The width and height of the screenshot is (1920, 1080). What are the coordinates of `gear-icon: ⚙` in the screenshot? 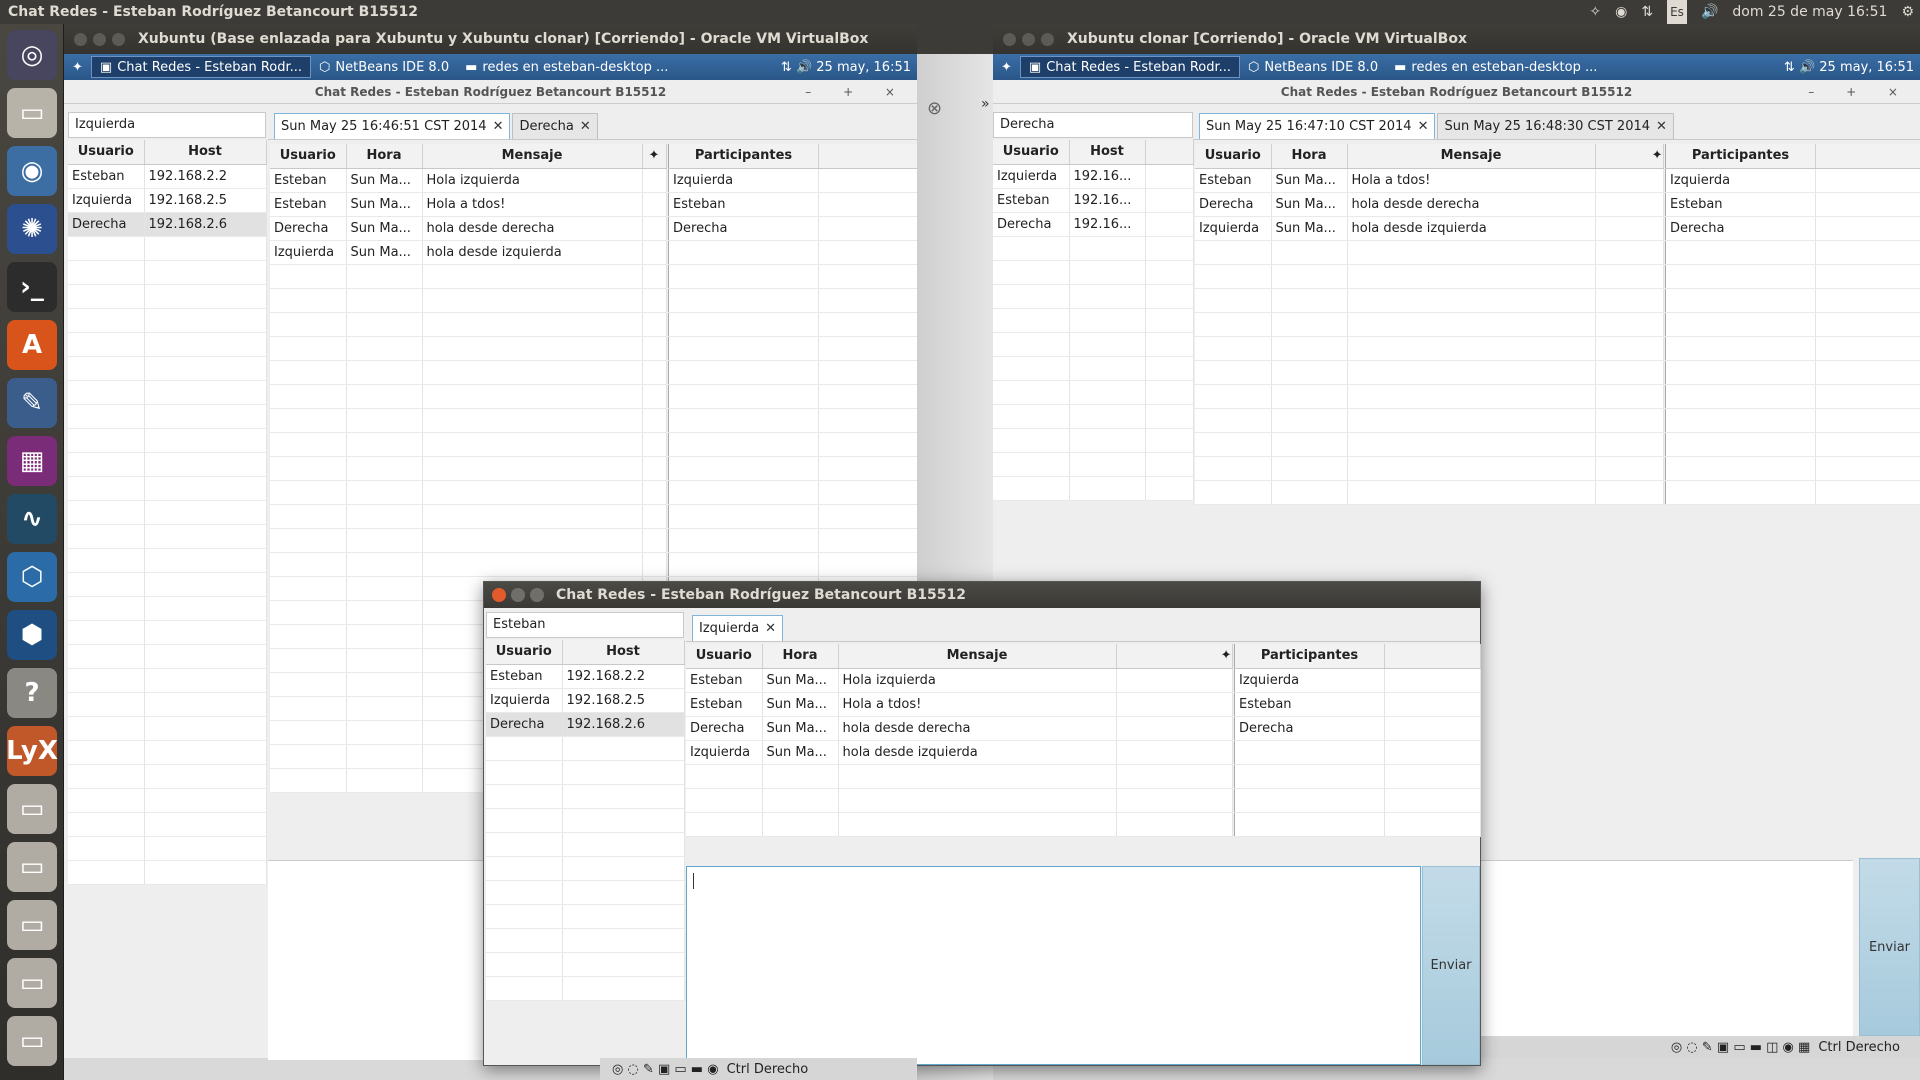 It's located at (1907, 12).